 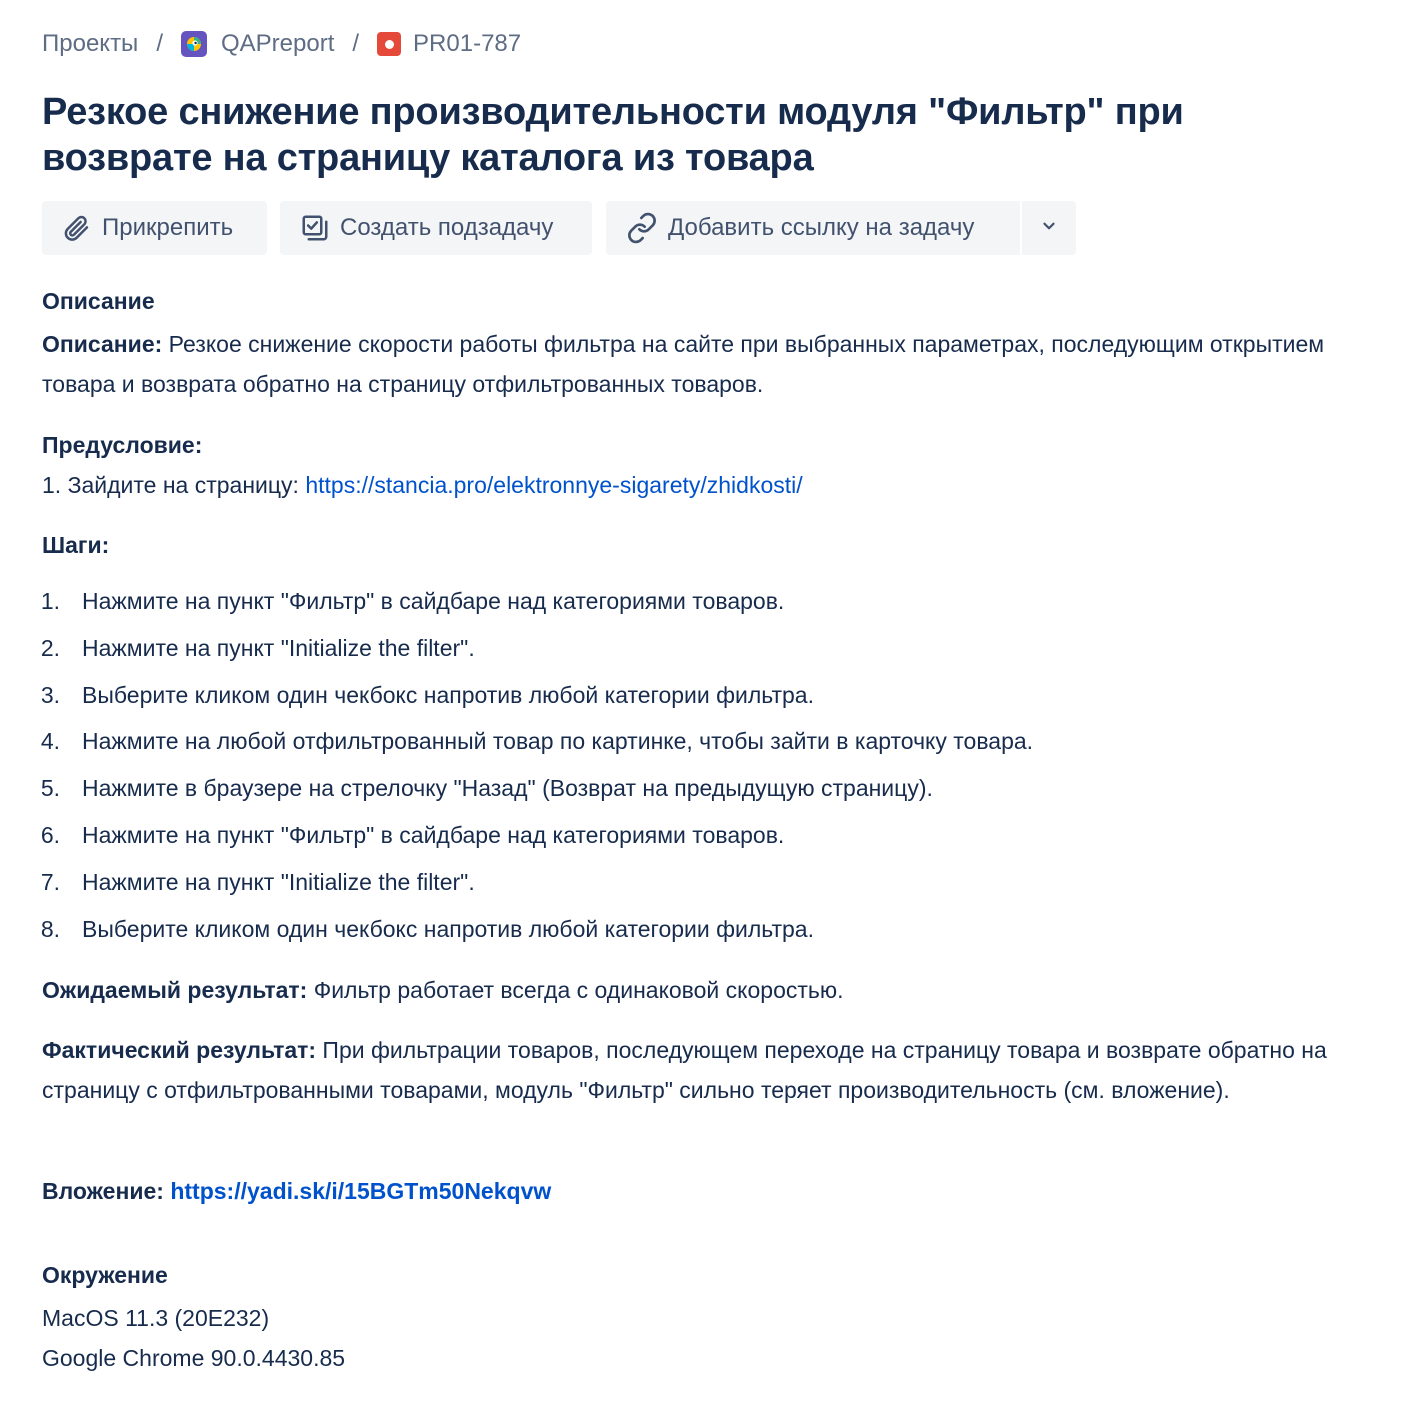 I want to click on attach-button: Прикрепить, so click(x=154, y=228).